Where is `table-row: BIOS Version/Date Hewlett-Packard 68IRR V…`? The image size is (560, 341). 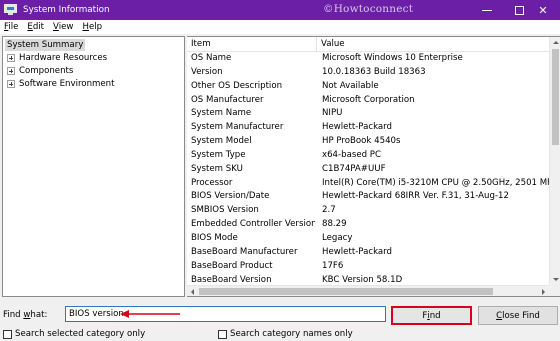
table-row: BIOS Version/Date Hewlett-Packard 68IRR V… is located at coordinates (368, 197).